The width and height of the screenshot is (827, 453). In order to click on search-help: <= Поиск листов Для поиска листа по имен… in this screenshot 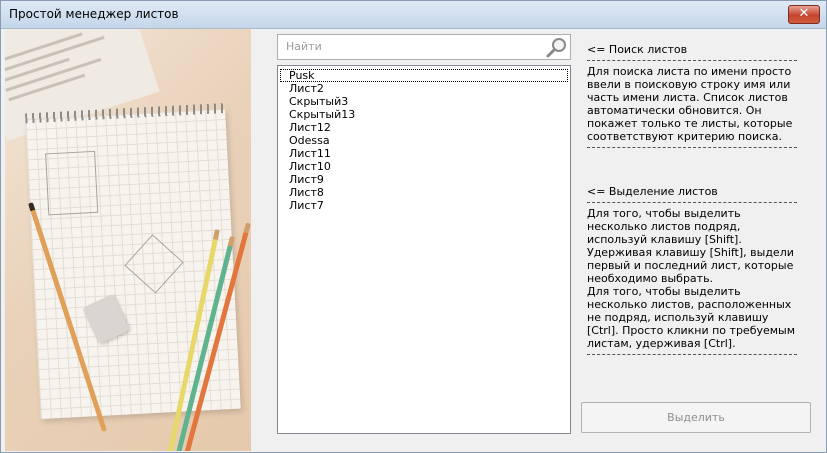, I will do `click(692, 97)`.